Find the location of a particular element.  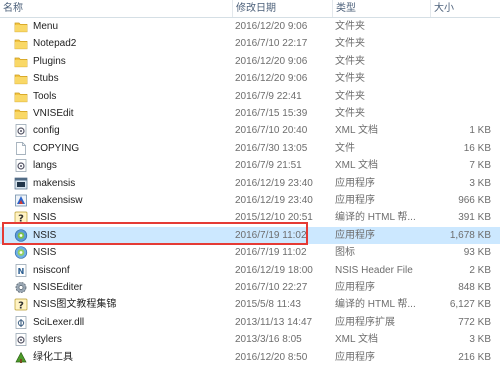

console-app-icon is located at coordinates (21, 183).